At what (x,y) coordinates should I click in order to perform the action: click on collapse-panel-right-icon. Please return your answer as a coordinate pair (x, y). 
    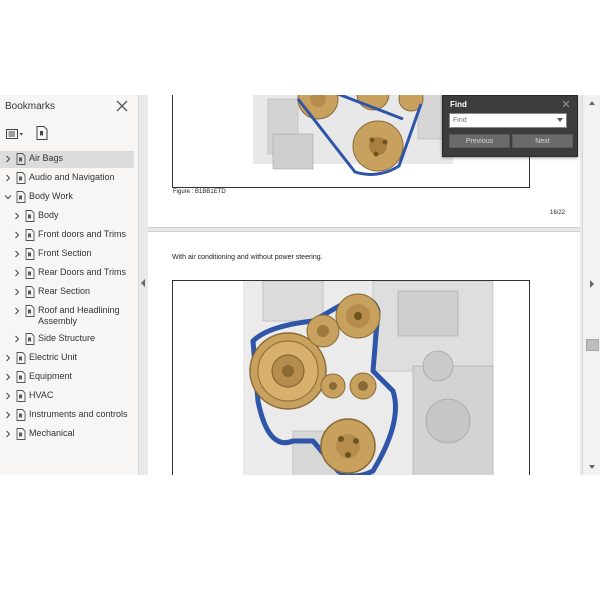
    Looking at the image, I should click on (592, 284).